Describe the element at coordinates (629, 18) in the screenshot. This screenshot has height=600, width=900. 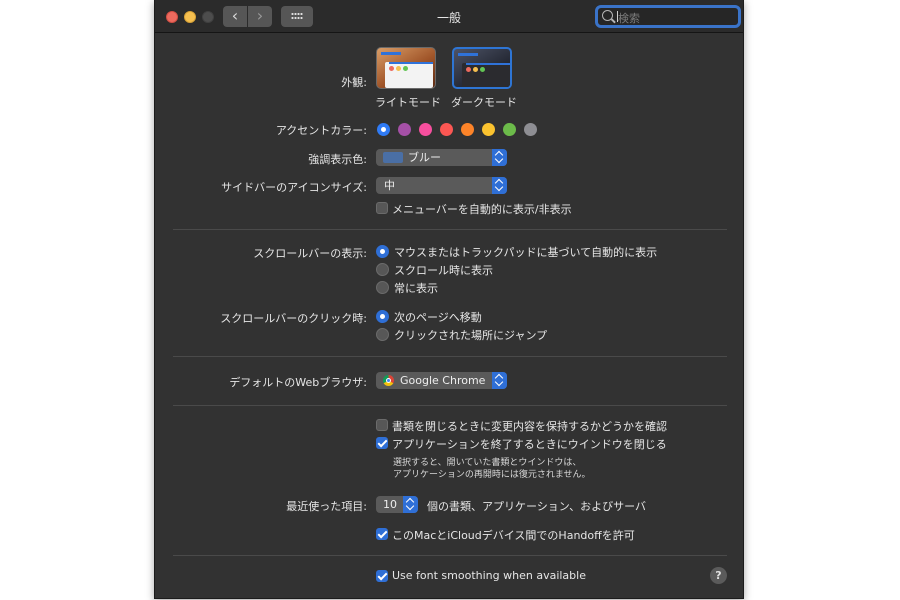
I see `search-placeholder: 検索` at that location.